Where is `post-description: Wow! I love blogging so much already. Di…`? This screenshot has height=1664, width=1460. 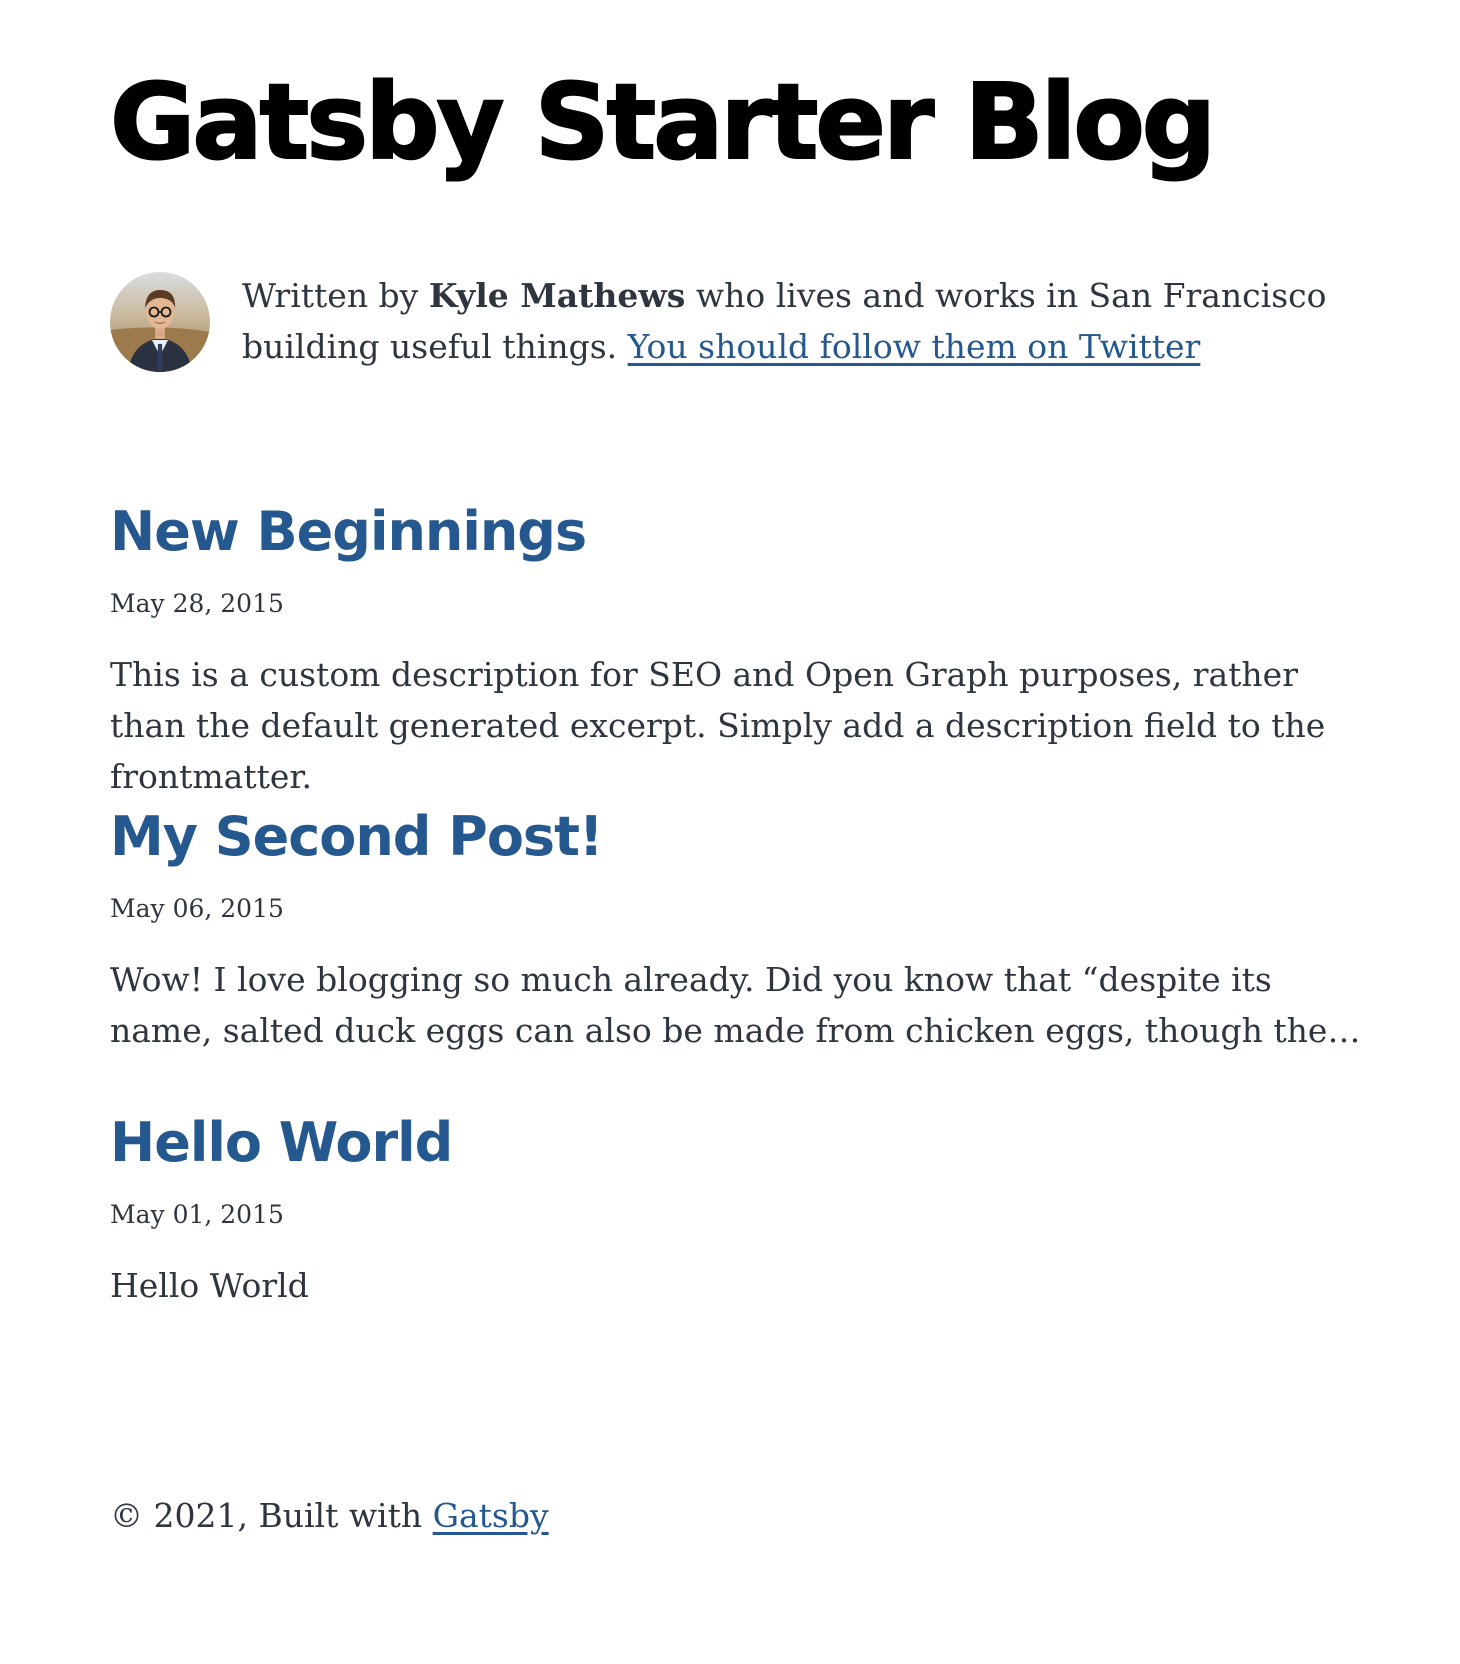
post-description: Wow! I love blogging so much already. Di… is located at coordinates (735, 1004).